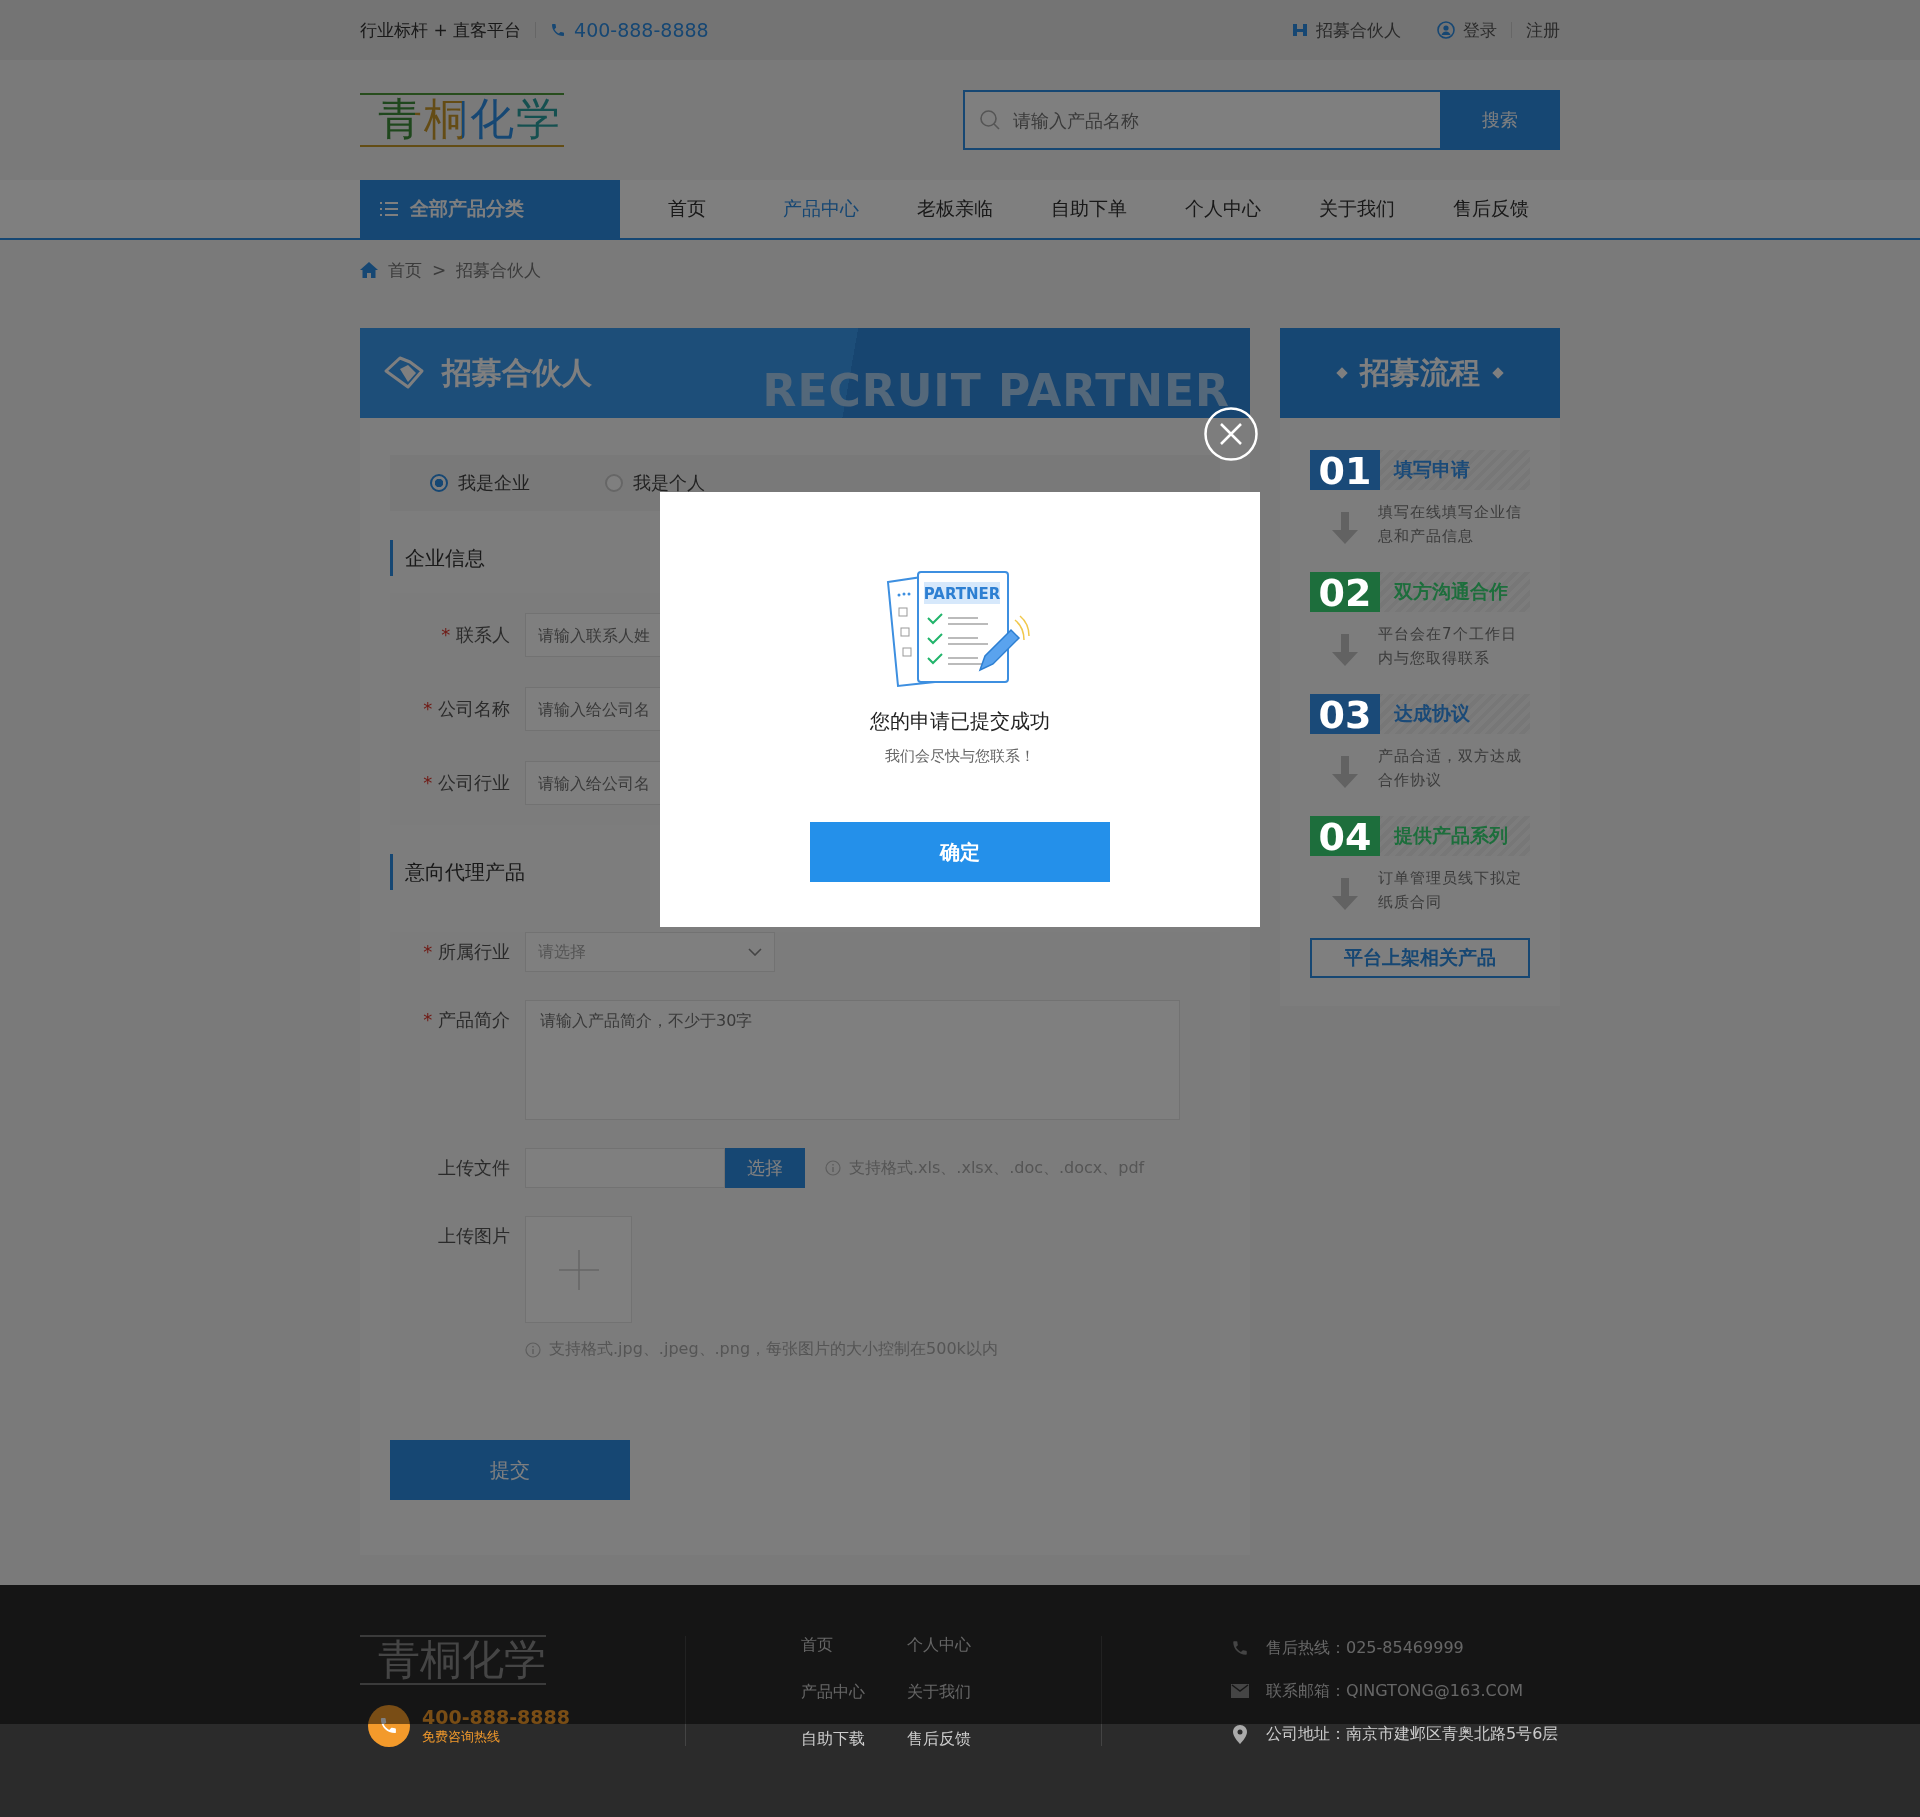 This screenshot has height=1817, width=1920. I want to click on step-number: 01, so click(1345, 470).